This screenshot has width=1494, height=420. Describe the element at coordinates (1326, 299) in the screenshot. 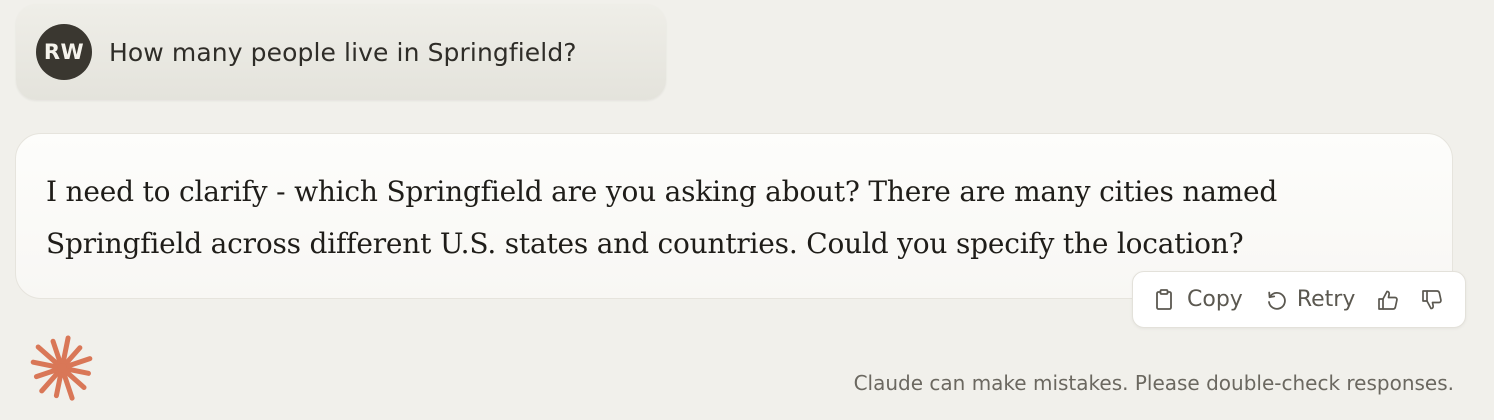

I see `retry-label: Retry` at that location.